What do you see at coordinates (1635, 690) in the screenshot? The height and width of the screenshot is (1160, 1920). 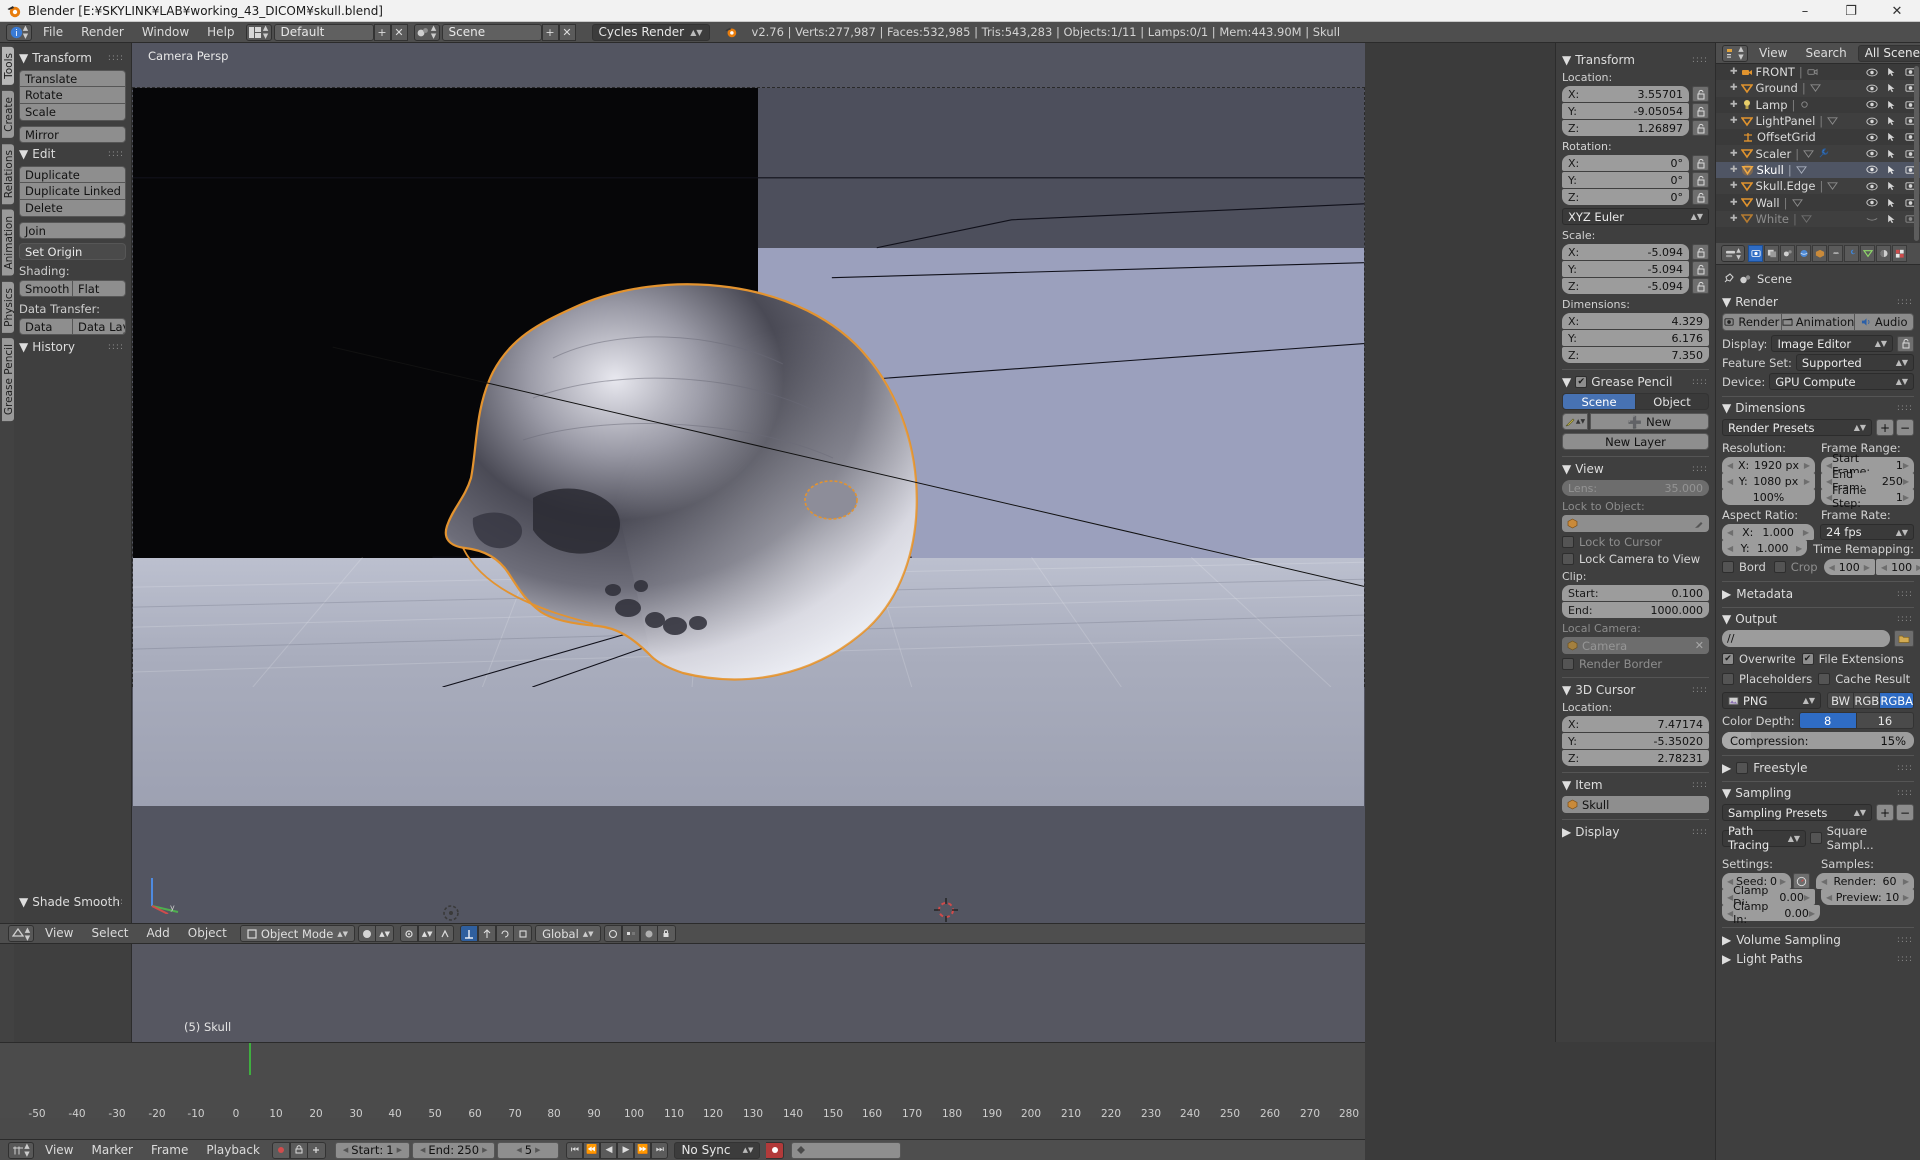 I see `cursor-panel-title: ▼ 3D Cursor ::::` at bounding box center [1635, 690].